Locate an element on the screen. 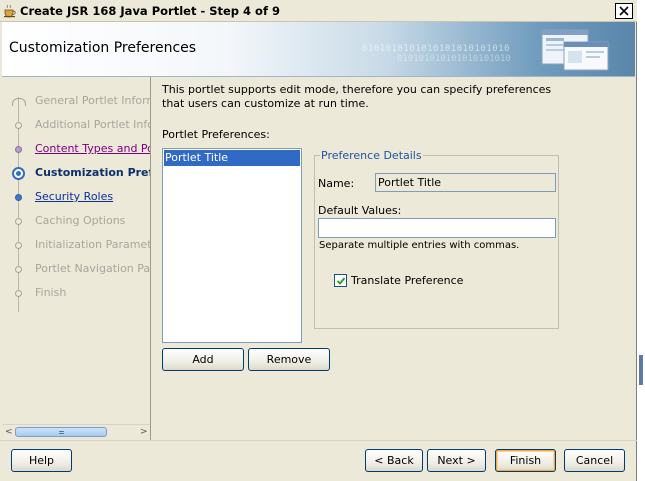  grip-icon is located at coordinates (61, 432).